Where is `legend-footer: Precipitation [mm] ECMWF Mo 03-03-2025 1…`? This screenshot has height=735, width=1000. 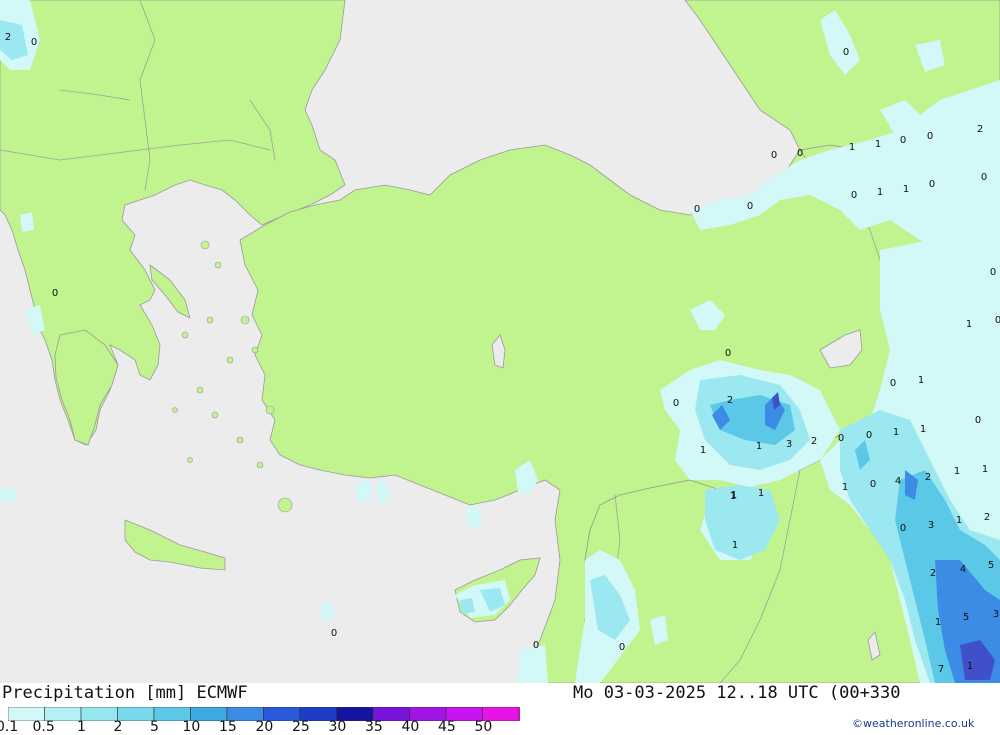
legend-footer: Precipitation [mm] ECMWF Mo 03-03-2025 1… is located at coordinates (500, 709).